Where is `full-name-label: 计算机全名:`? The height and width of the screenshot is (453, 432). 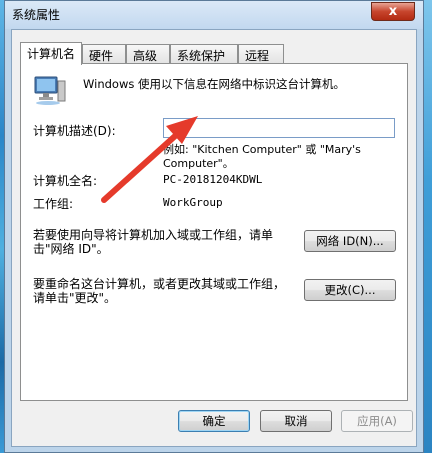
full-name-label: 计算机全名: is located at coordinates (65, 181).